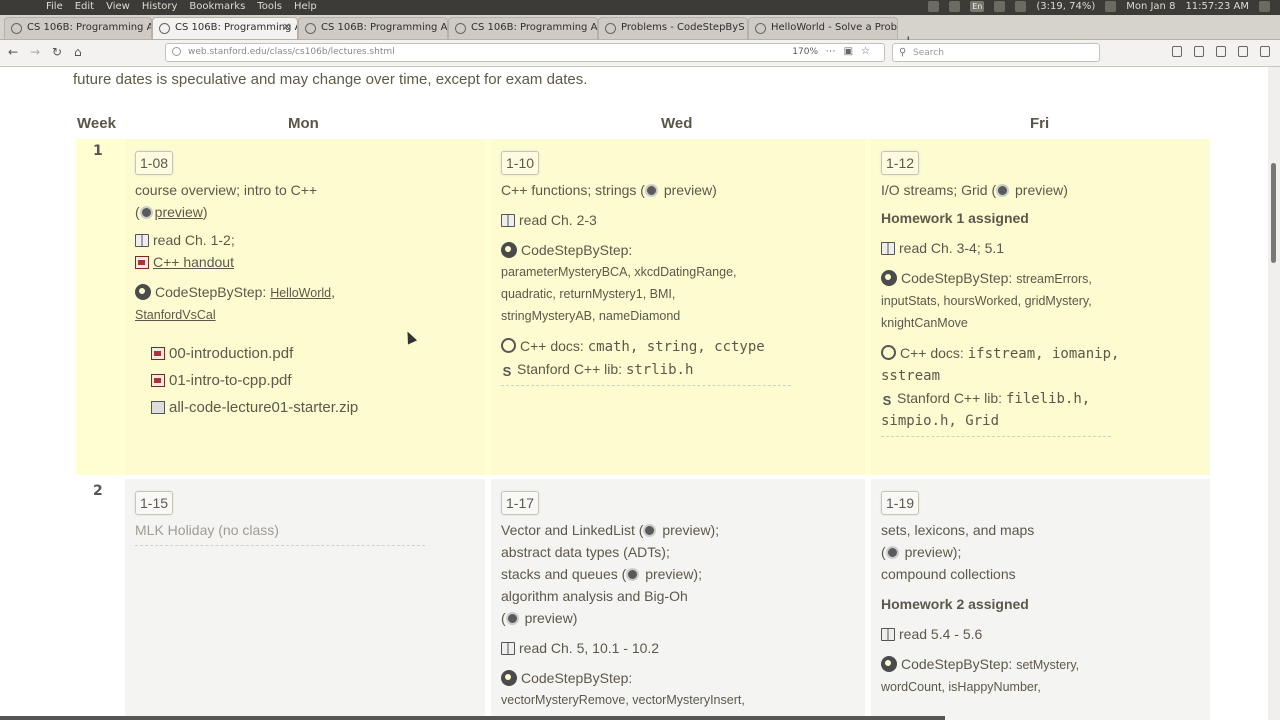 This screenshot has height=720, width=1280. I want to click on menu-file: File, so click(54, 6).